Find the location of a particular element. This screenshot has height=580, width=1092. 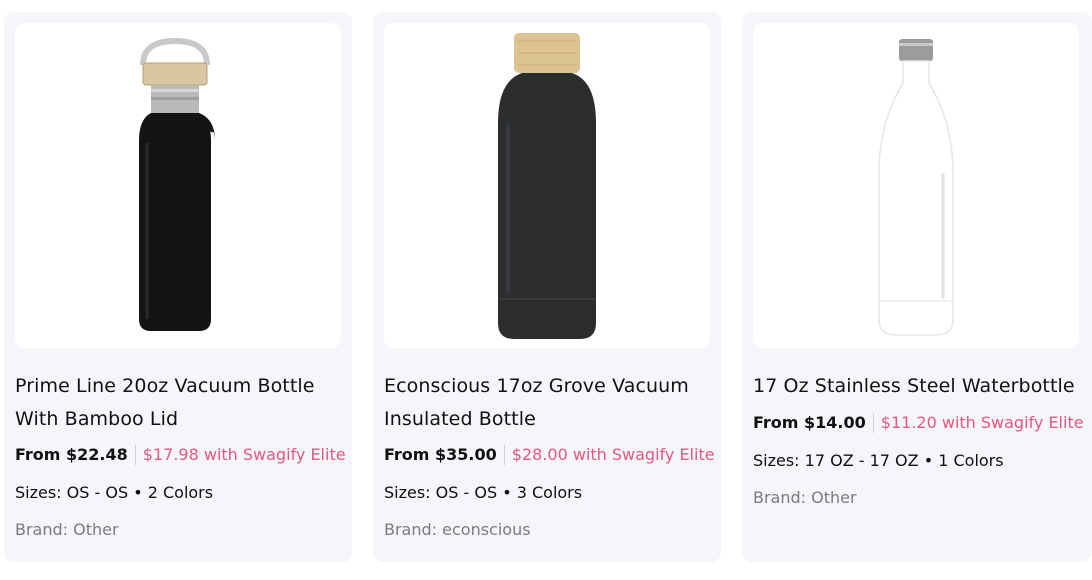

black-bottle-bamboo-handle-lid-image is located at coordinates (177, 184).